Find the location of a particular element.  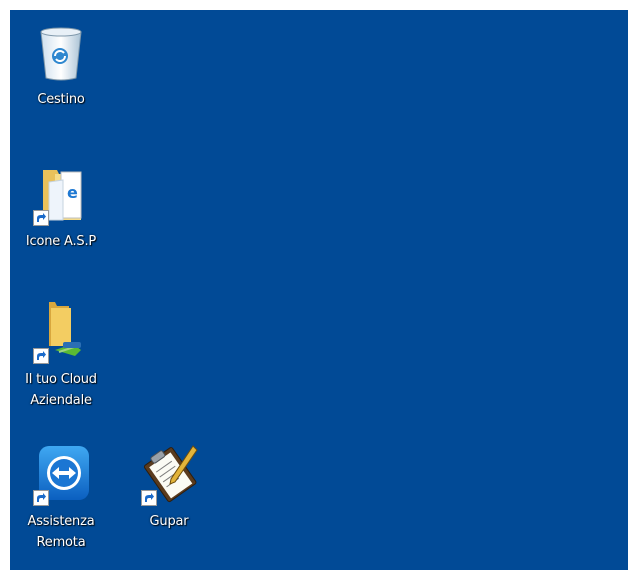

recycle-bin-icon is located at coordinates (61, 52).